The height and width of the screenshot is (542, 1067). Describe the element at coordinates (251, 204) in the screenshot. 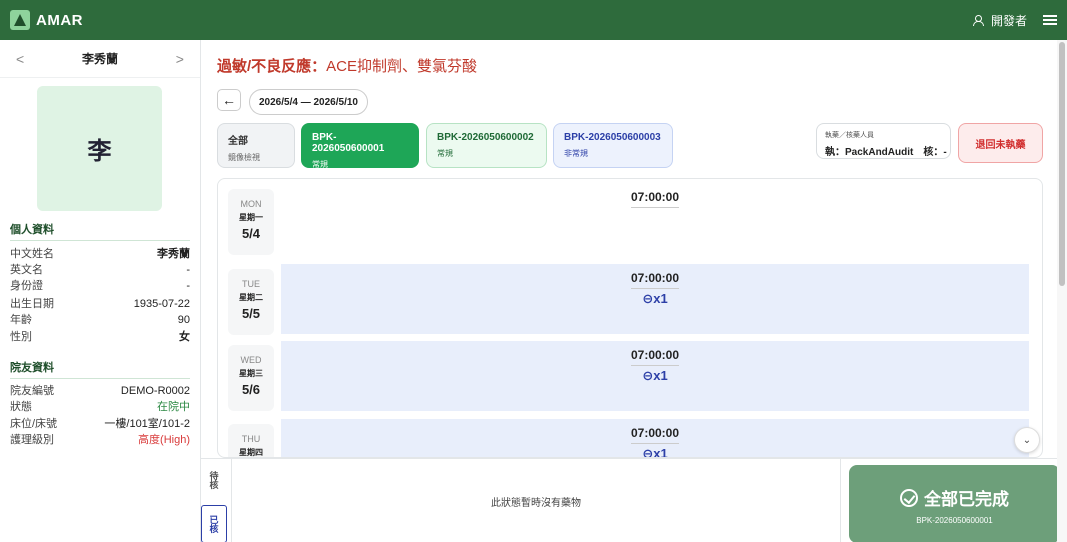

I see `day-en: MON` at that location.